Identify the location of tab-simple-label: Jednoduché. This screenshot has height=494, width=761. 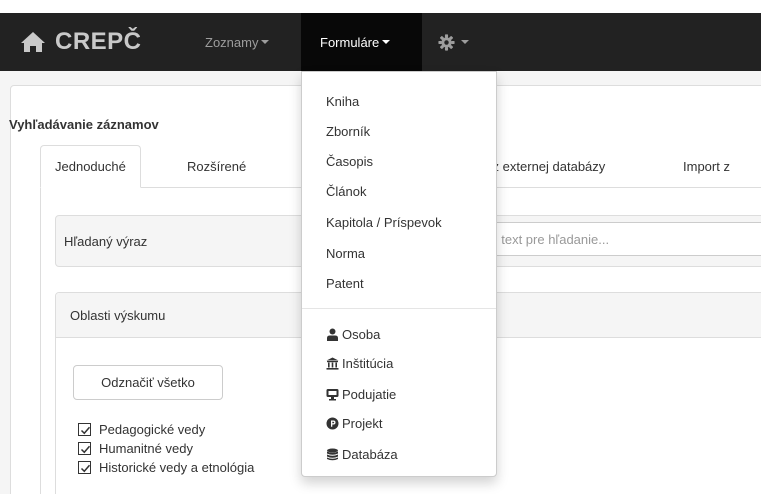
(90, 166).